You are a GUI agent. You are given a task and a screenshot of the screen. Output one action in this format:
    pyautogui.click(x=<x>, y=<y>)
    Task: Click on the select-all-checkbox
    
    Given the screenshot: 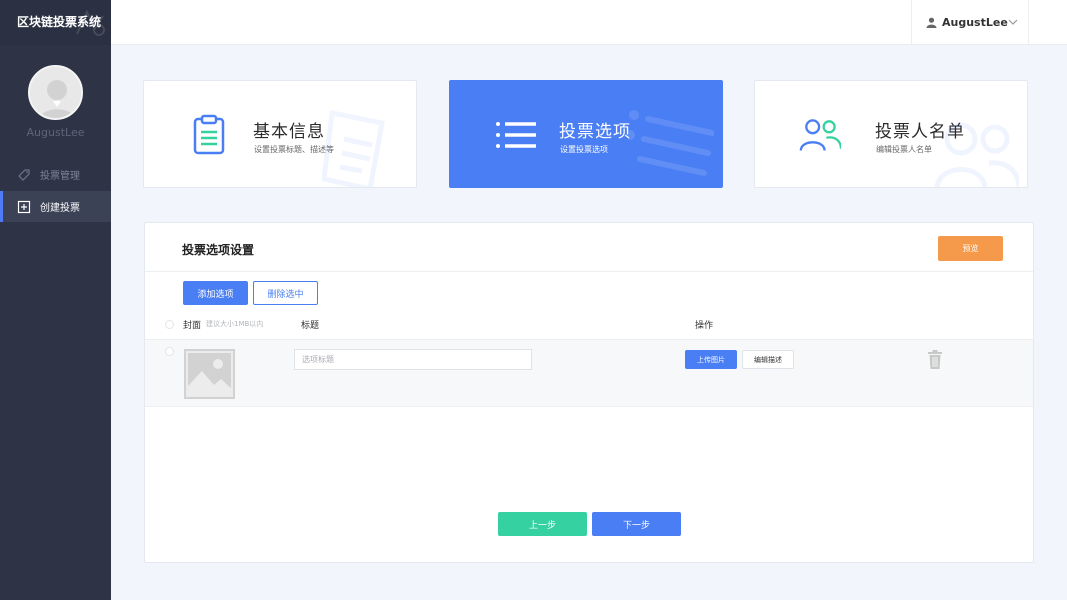 What is the action you would take?
    pyautogui.click(x=169, y=324)
    